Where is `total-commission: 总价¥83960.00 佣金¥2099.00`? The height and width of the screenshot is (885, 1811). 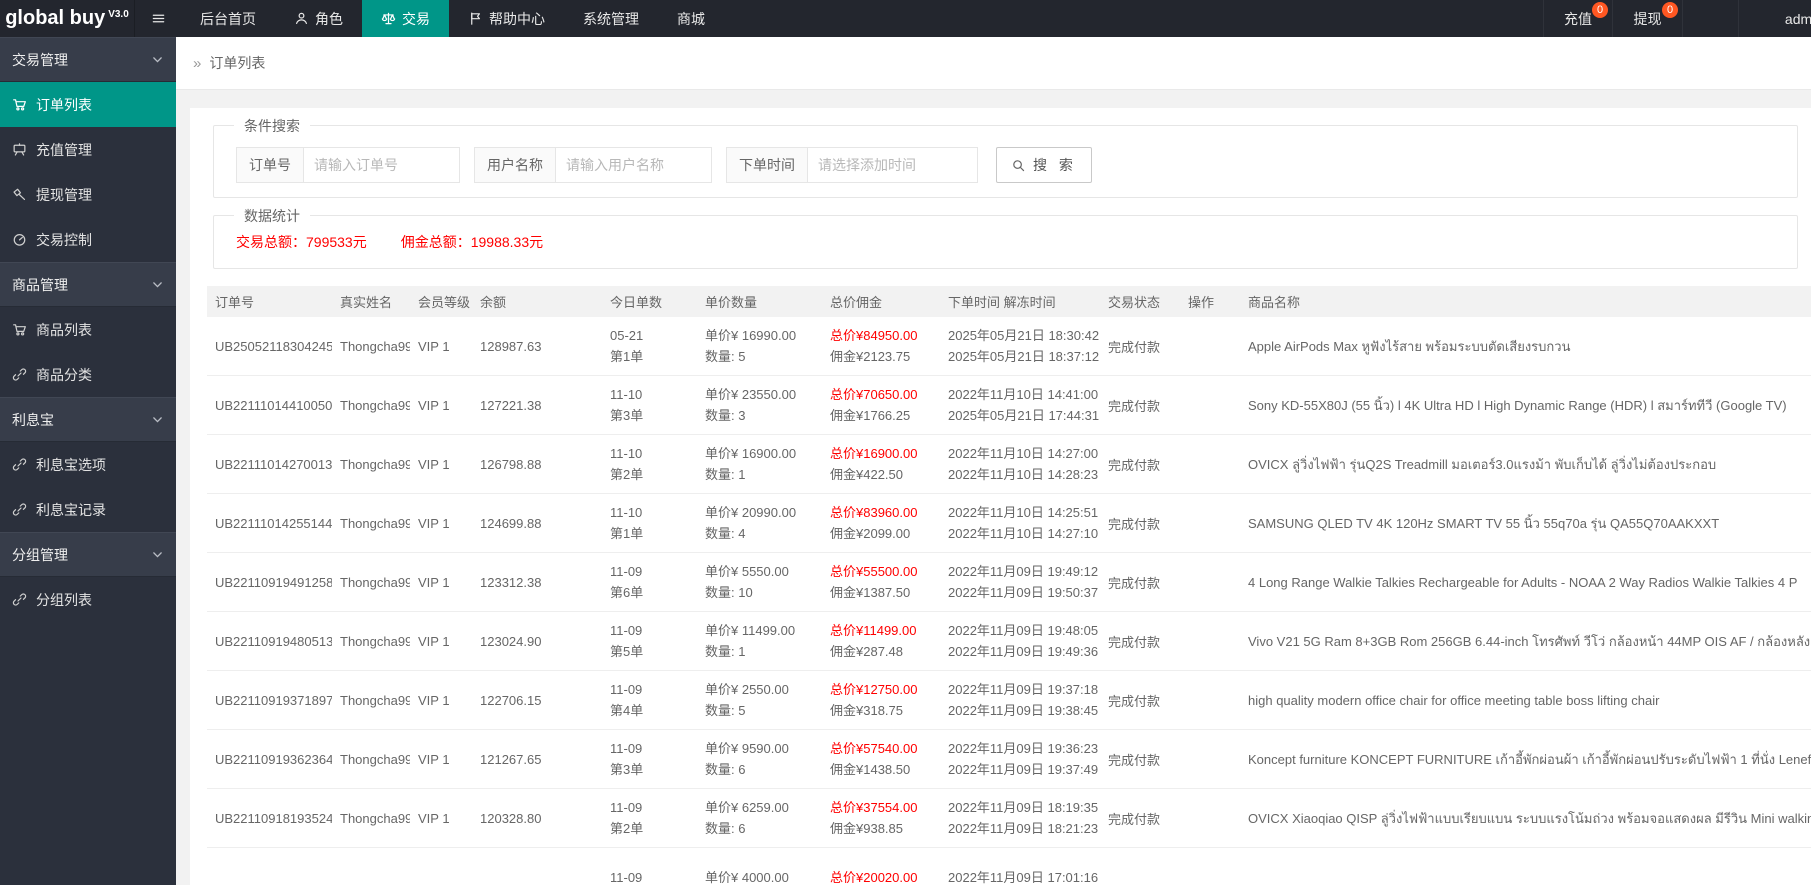
total-commission: 总价¥83960.00 佣金¥2099.00 is located at coordinates (874, 523).